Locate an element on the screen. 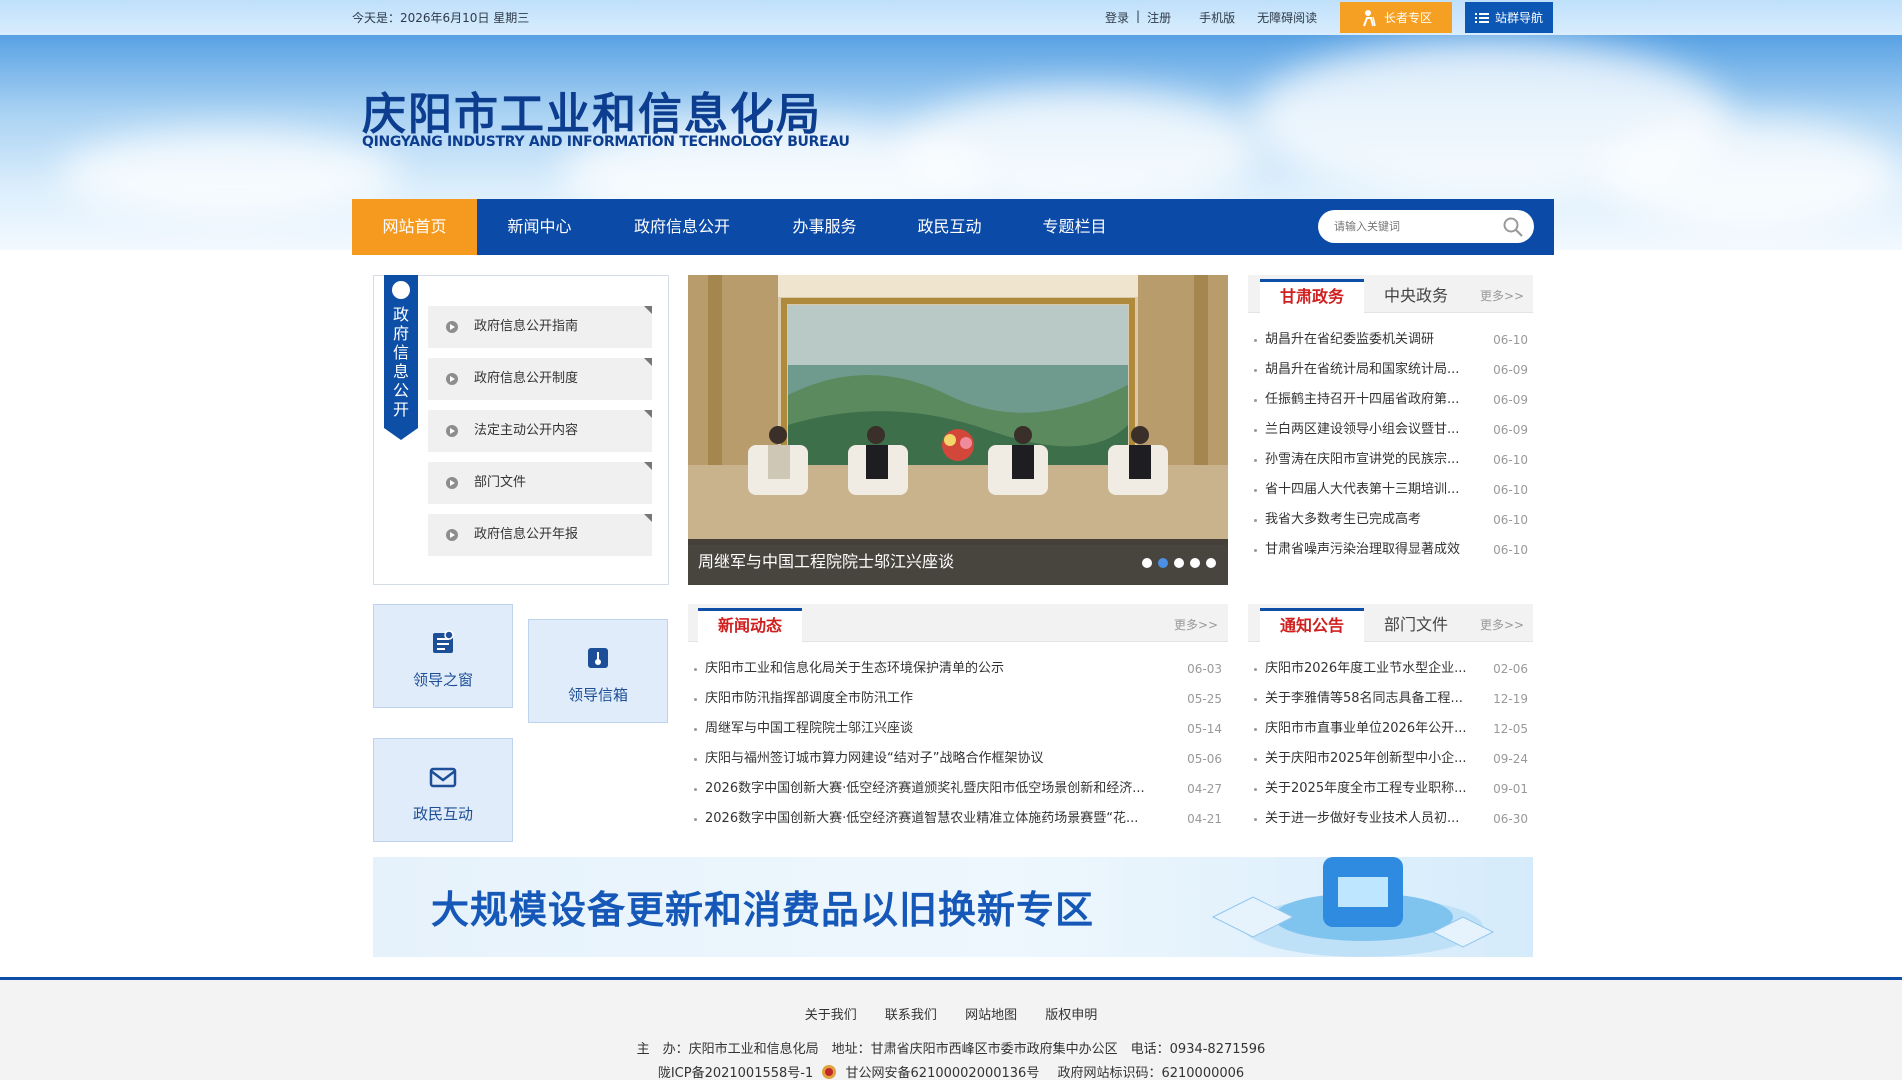 This screenshot has width=1902, height=1081. mobile-link: 手机版 is located at coordinates (1217, 17).